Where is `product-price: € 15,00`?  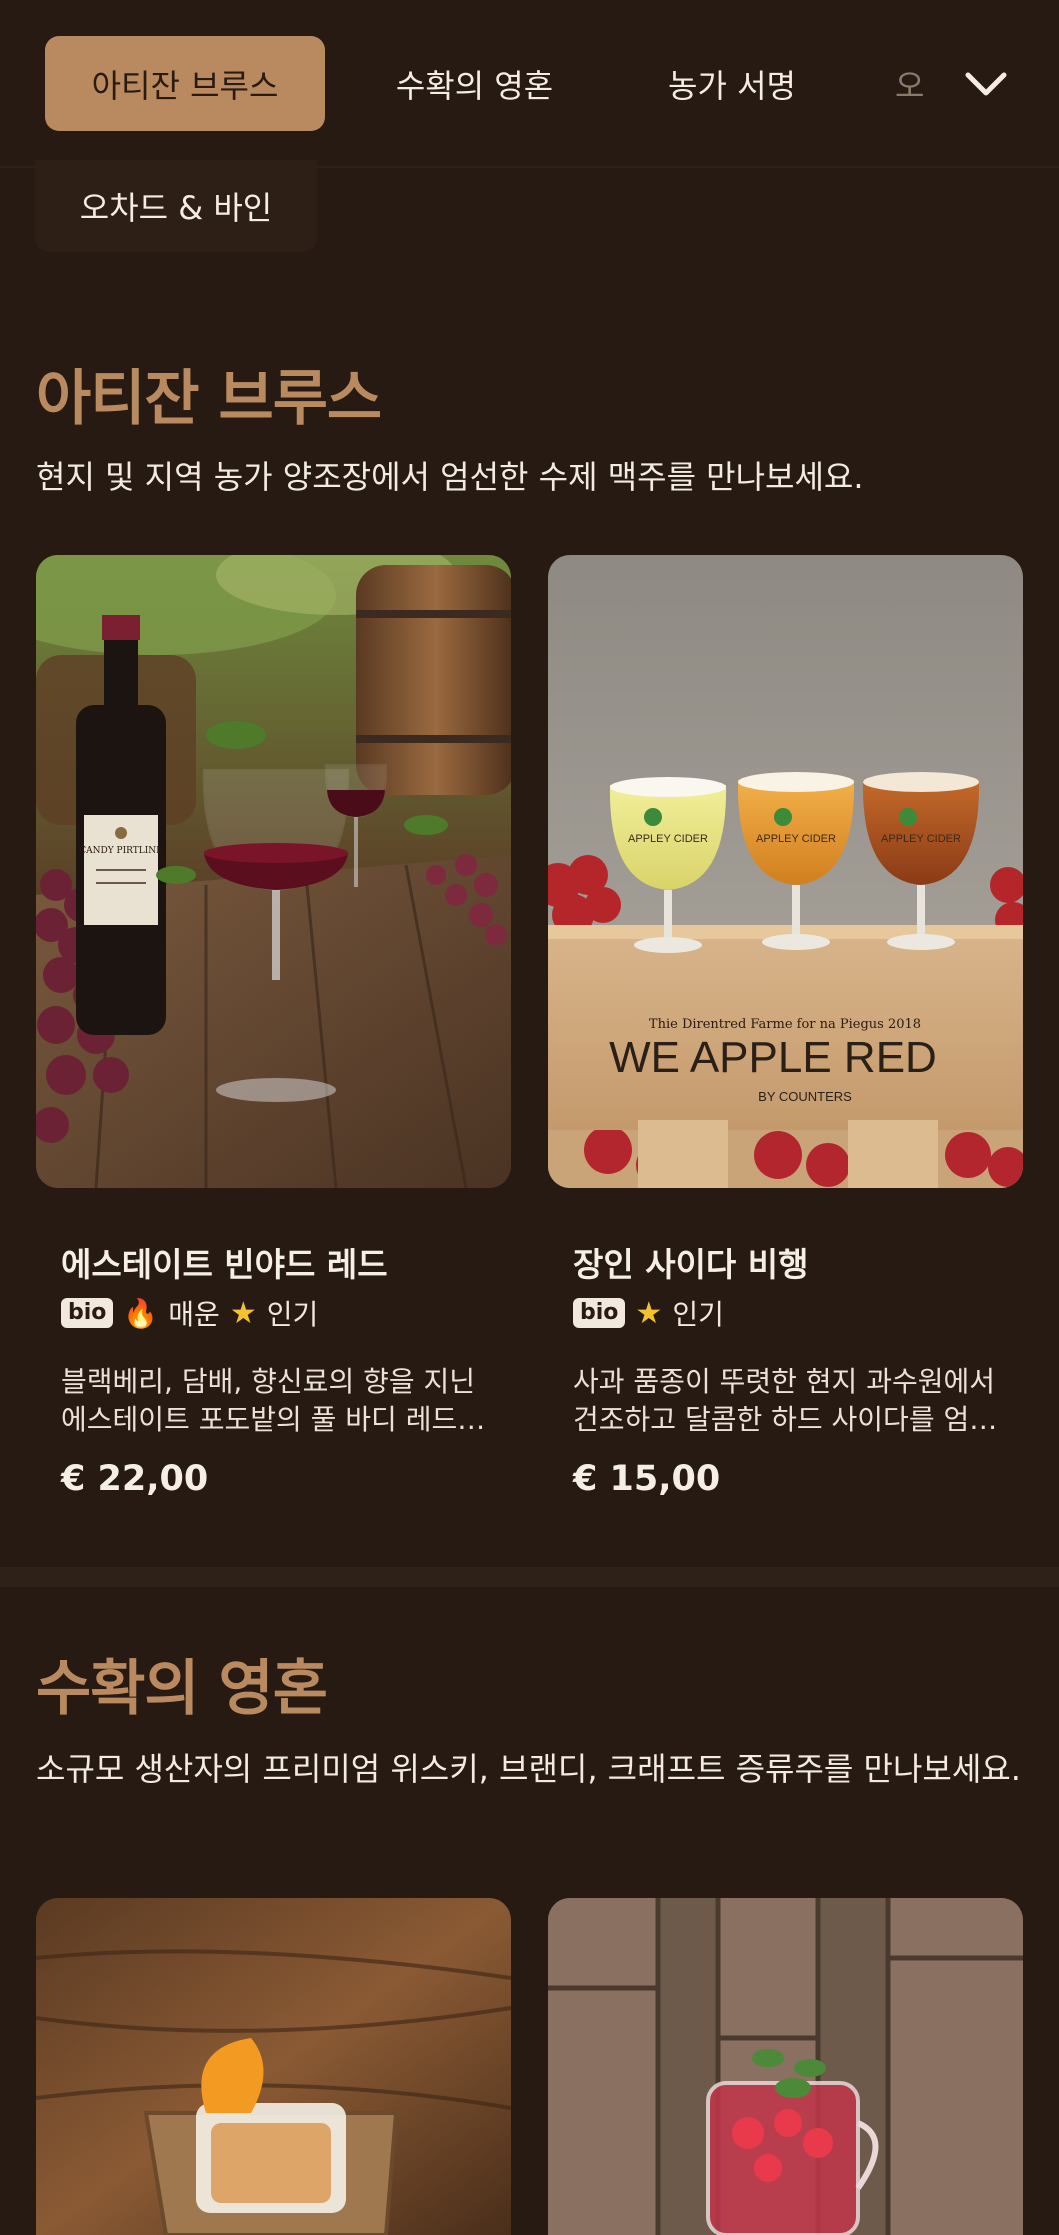 product-price: € 15,00 is located at coordinates (647, 1479).